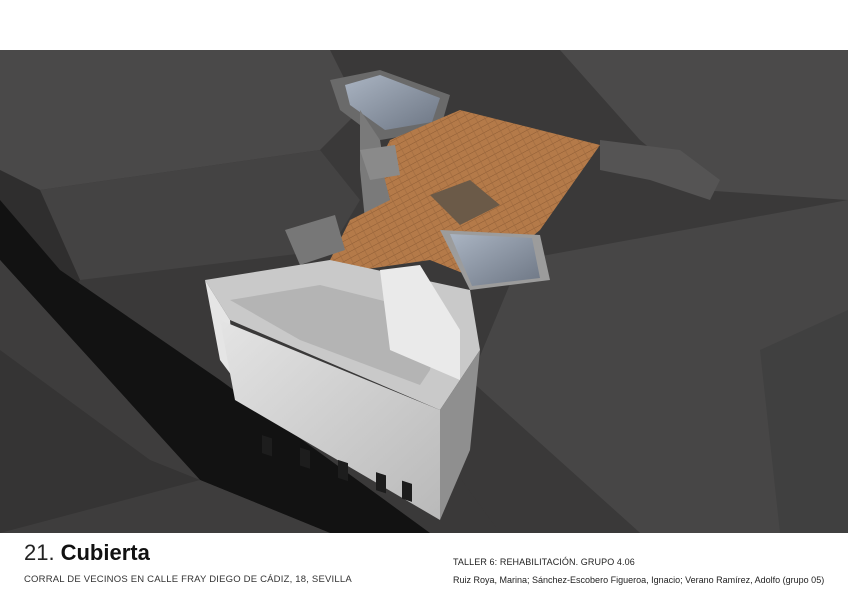 This screenshot has width=848, height=599. Describe the element at coordinates (544, 562) in the screenshot. I see `course-label: TALLER 6: REHABILITACIÓN. GRUPO 4.06` at that location.